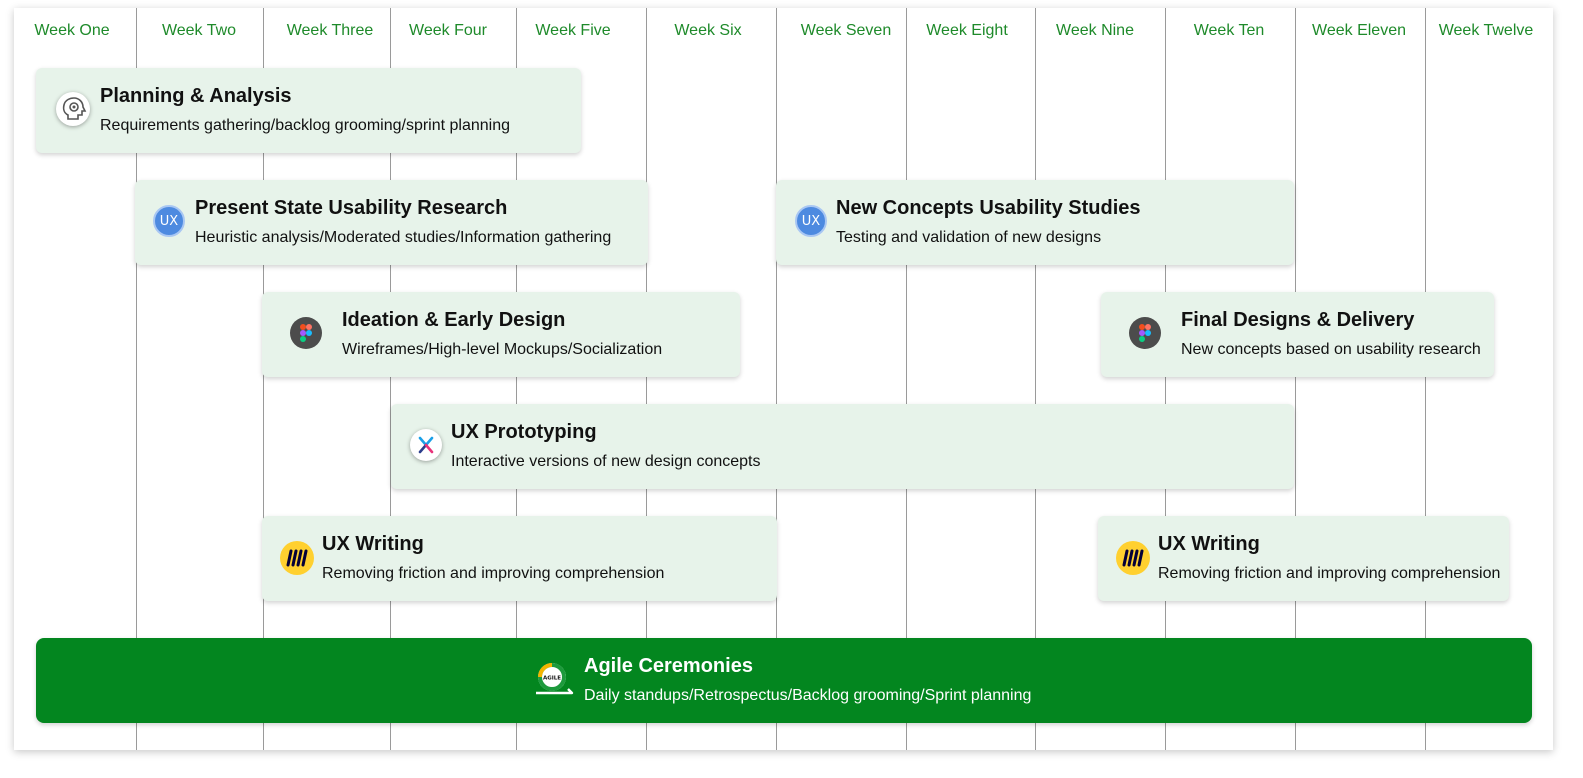 The height and width of the screenshot is (778, 1583). I want to click on week-label-10: Week Ten, so click(1229, 30).